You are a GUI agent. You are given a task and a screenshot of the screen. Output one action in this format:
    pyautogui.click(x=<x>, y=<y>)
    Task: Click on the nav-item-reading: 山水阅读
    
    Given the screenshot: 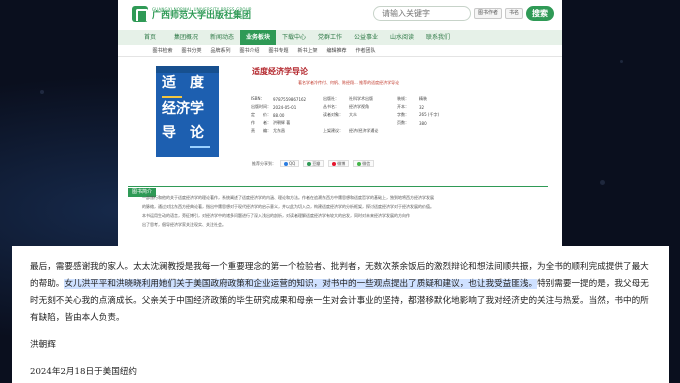 What is the action you would take?
    pyautogui.click(x=402, y=37)
    